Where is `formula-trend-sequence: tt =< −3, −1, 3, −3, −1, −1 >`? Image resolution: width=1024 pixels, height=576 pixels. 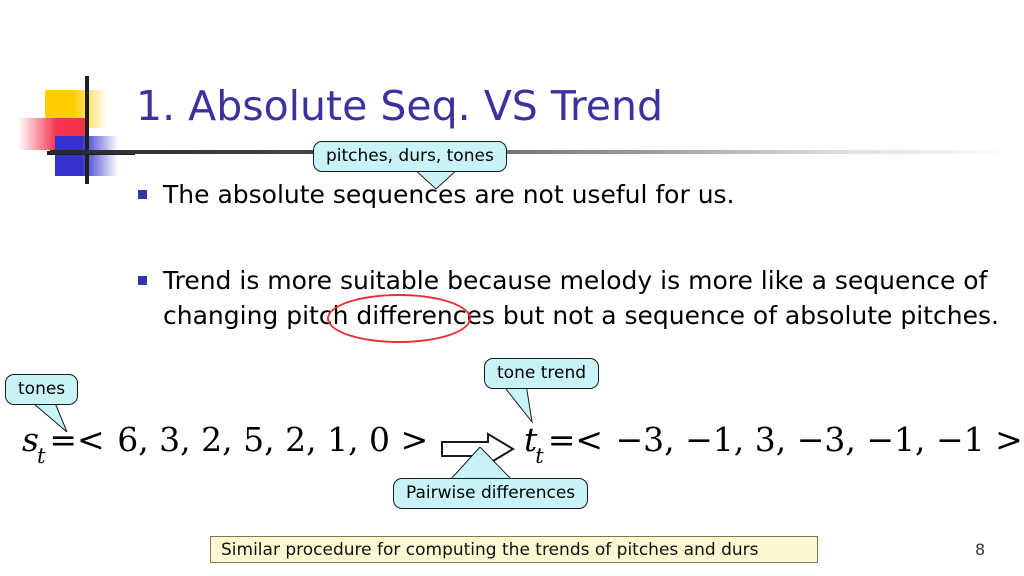
formula-trend-sequence: tt =< −3, −1, 3, −3, −1, −1 > is located at coordinates (773, 444).